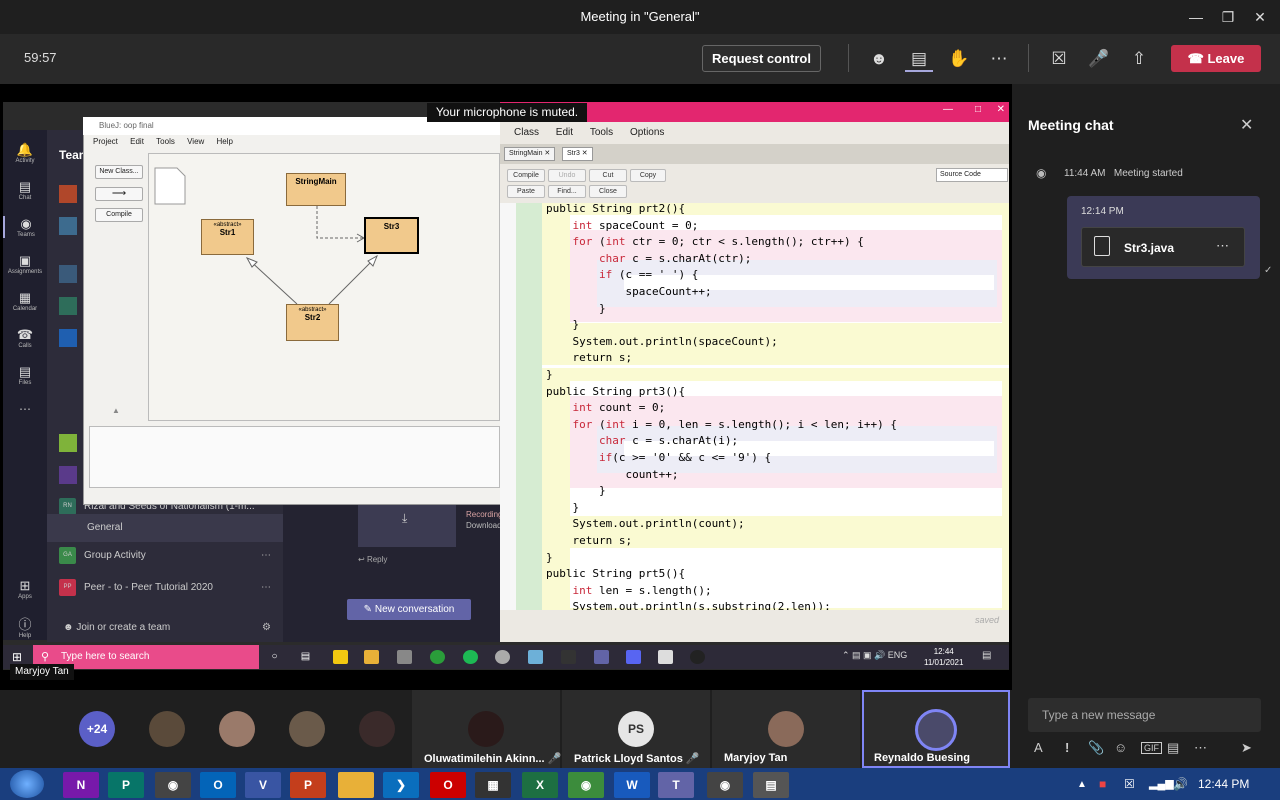 This screenshot has height=800, width=1280. What do you see at coordinates (608, 175) in the screenshot?
I see `cut-button: Cut` at bounding box center [608, 175].